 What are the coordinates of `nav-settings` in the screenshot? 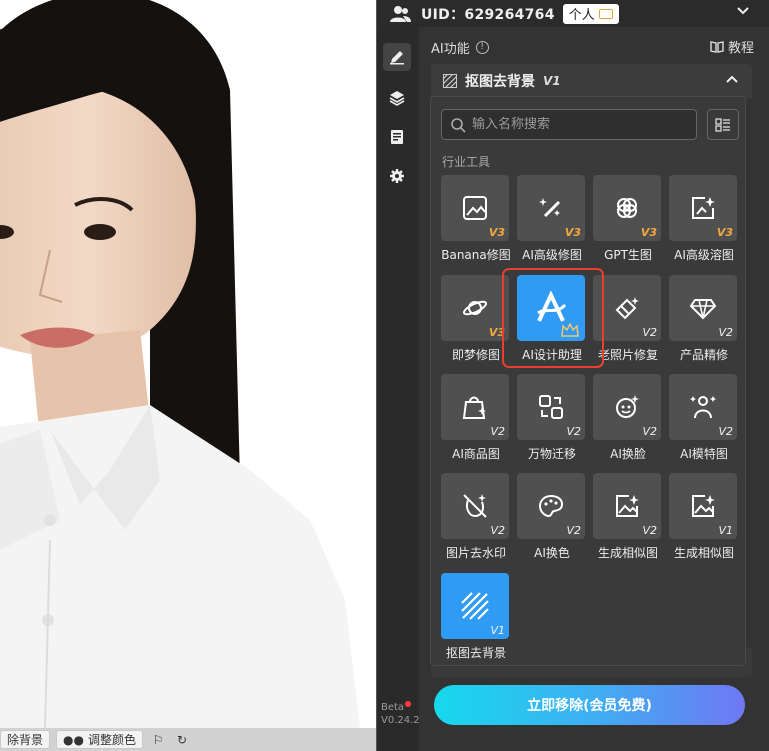 It's located at (397, 176).